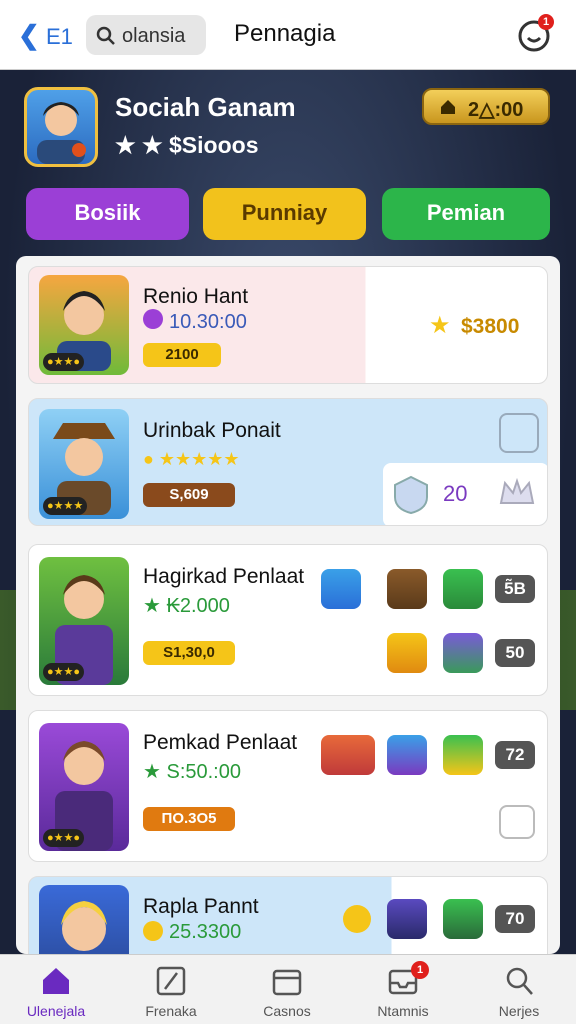 This screenshot has width=576, height=1024. Describe the element at coordinates (515, 589) in the screenshot. I see `count-badge: 5̃B` at that location.